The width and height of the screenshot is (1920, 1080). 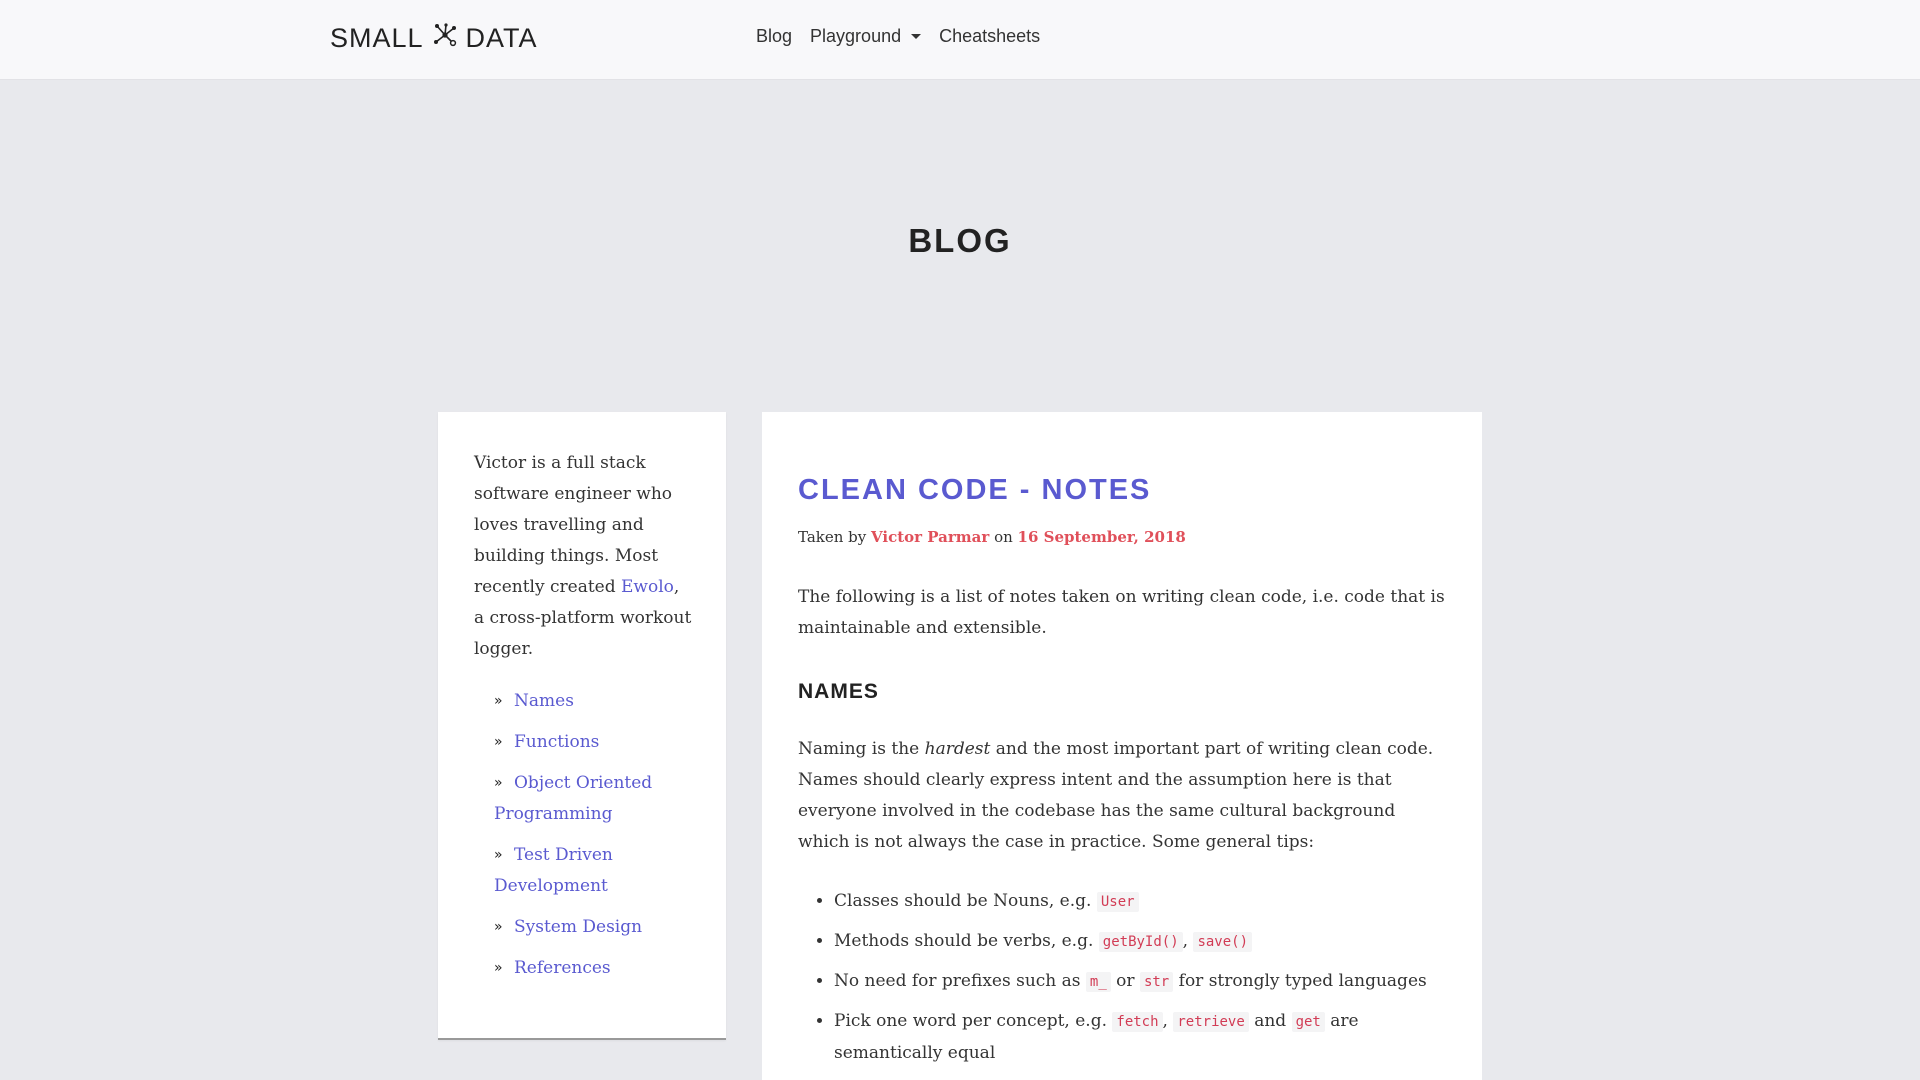 What do you see at coordinates (838, 691) in the screenshot?
I see `section-heading-names: NAMES` at bounding box center [838, 691].